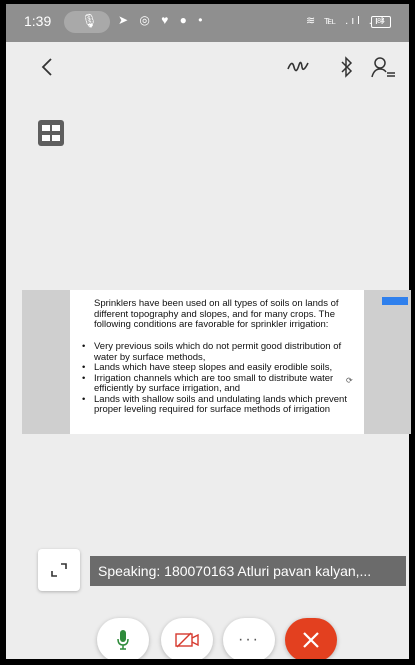 This screenshot has width=415, height=665. What do you see at coordinates (395, 301) in the screenshot?
I see `presenter-tag` at bounding box center [395, 301].